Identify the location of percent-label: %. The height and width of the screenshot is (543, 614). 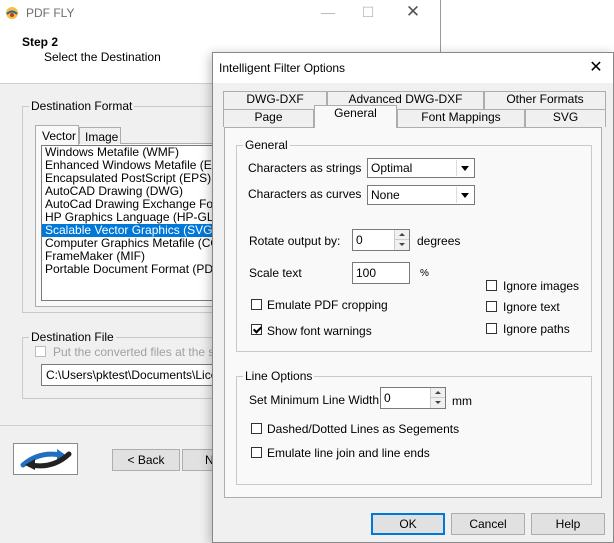
(424, 273).